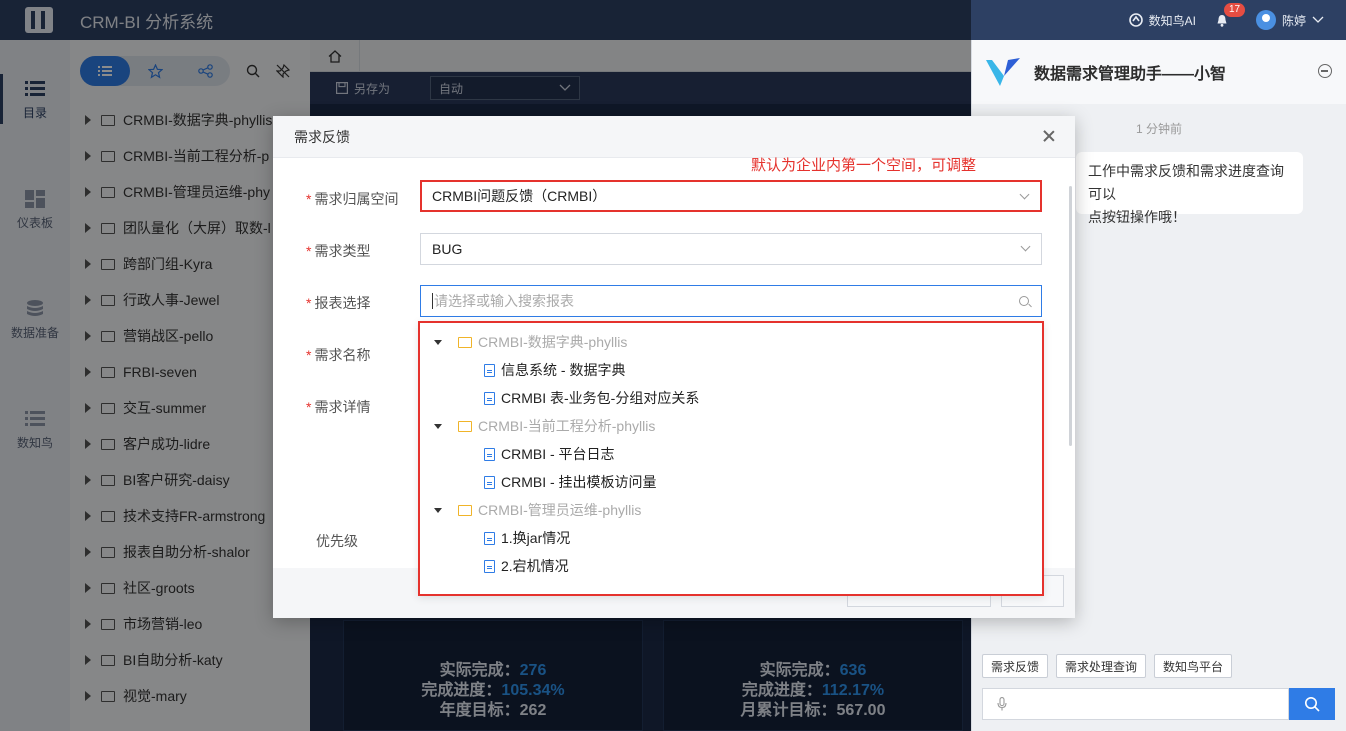 The image size is (1346, 731). Describe the element at coordinates (342, 251) in the screenshot. I see `label-text: 需求类型` at that location.